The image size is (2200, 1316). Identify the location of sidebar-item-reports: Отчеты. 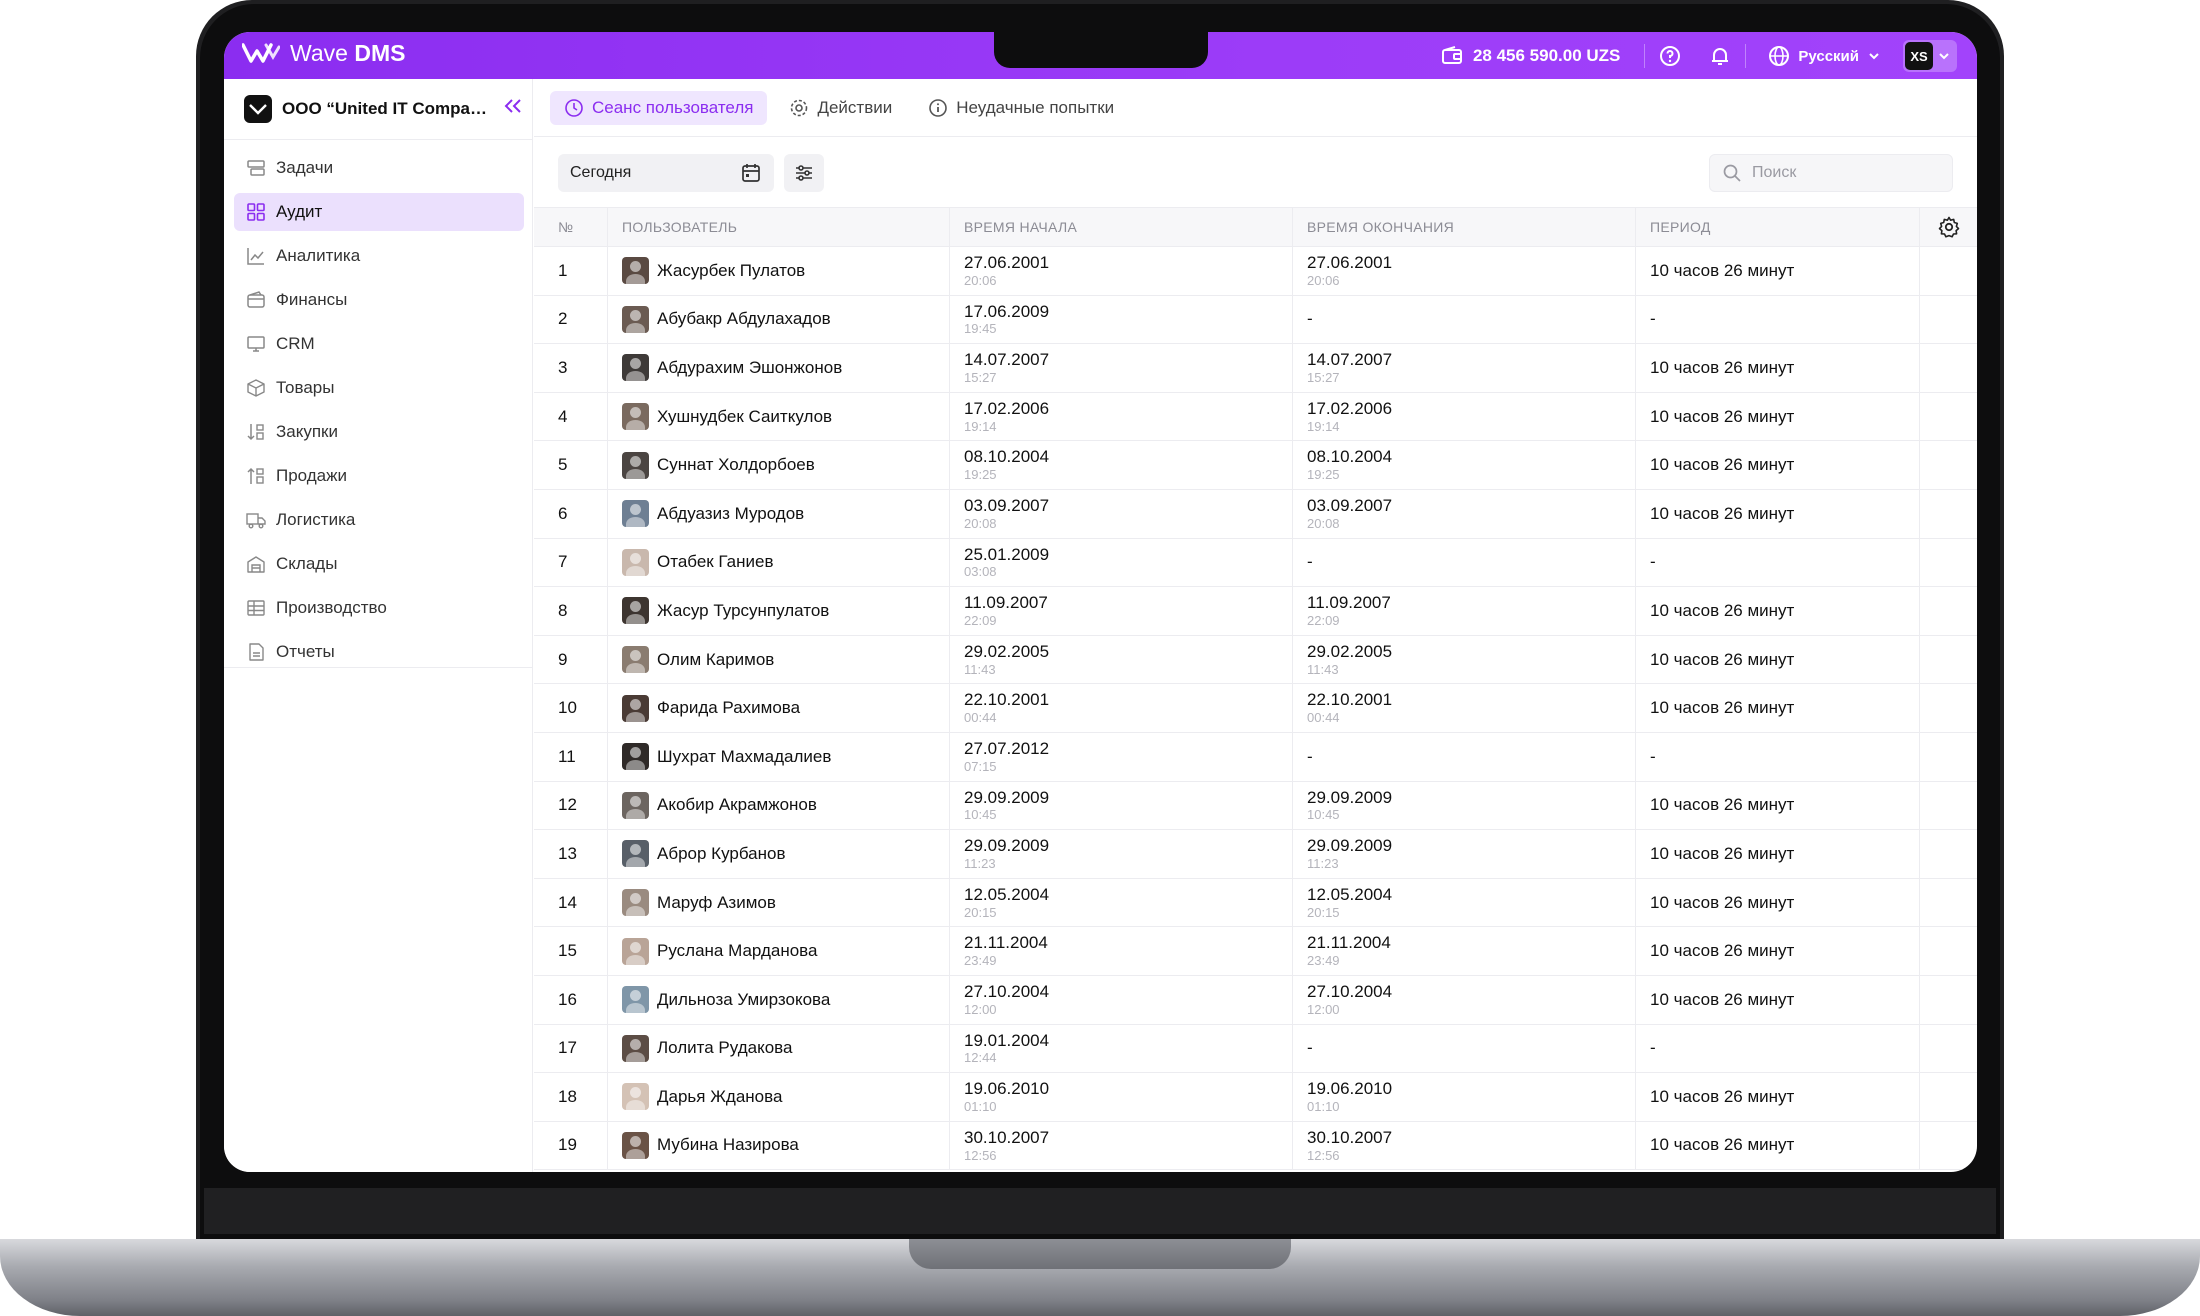
(379, 652).